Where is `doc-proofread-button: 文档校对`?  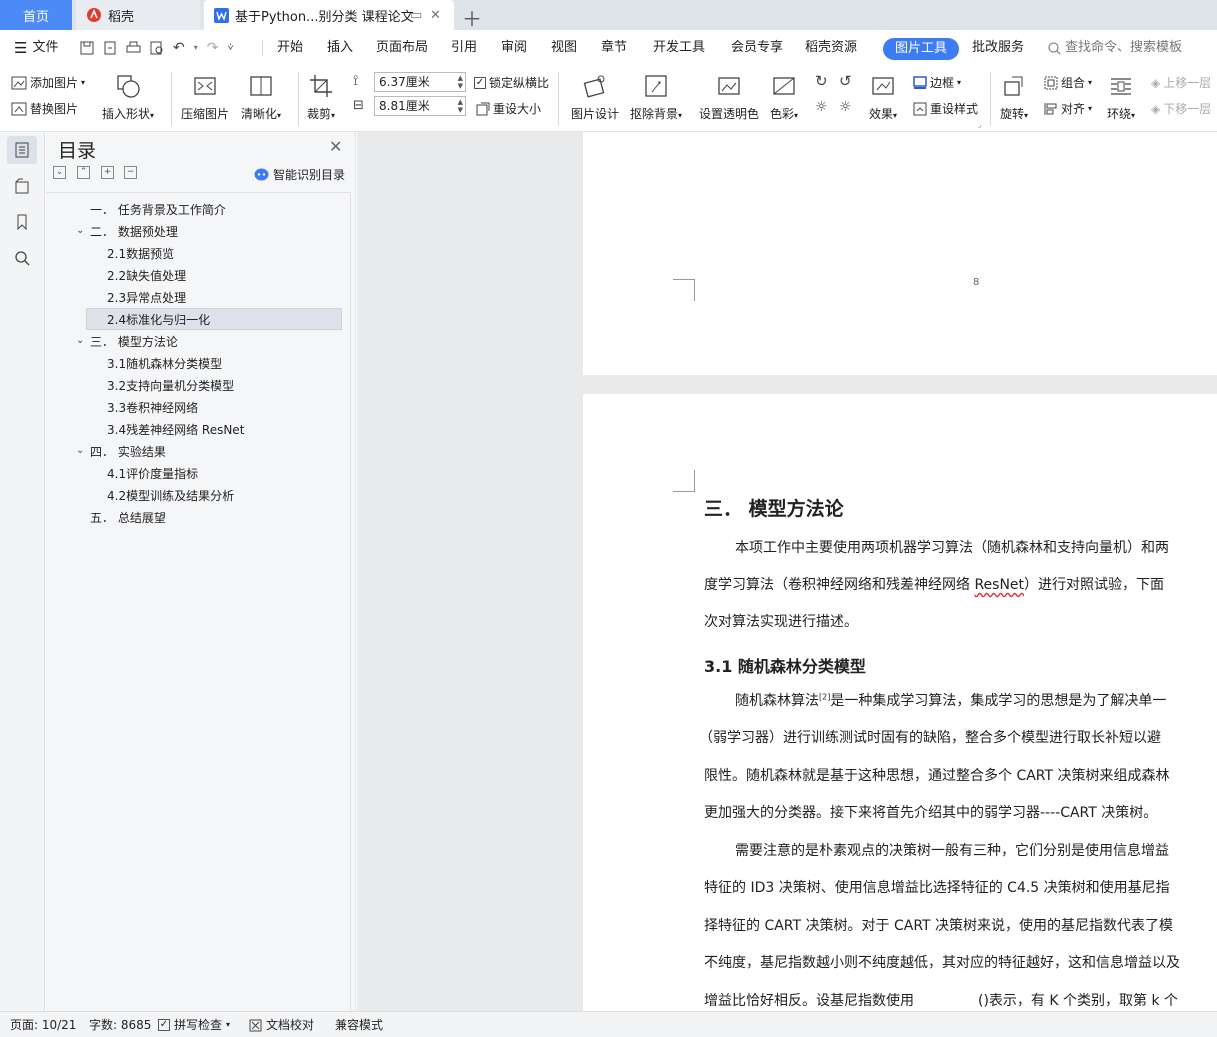
doc-proofread-button: 文档校对 is located at coordinates (281, 1024).